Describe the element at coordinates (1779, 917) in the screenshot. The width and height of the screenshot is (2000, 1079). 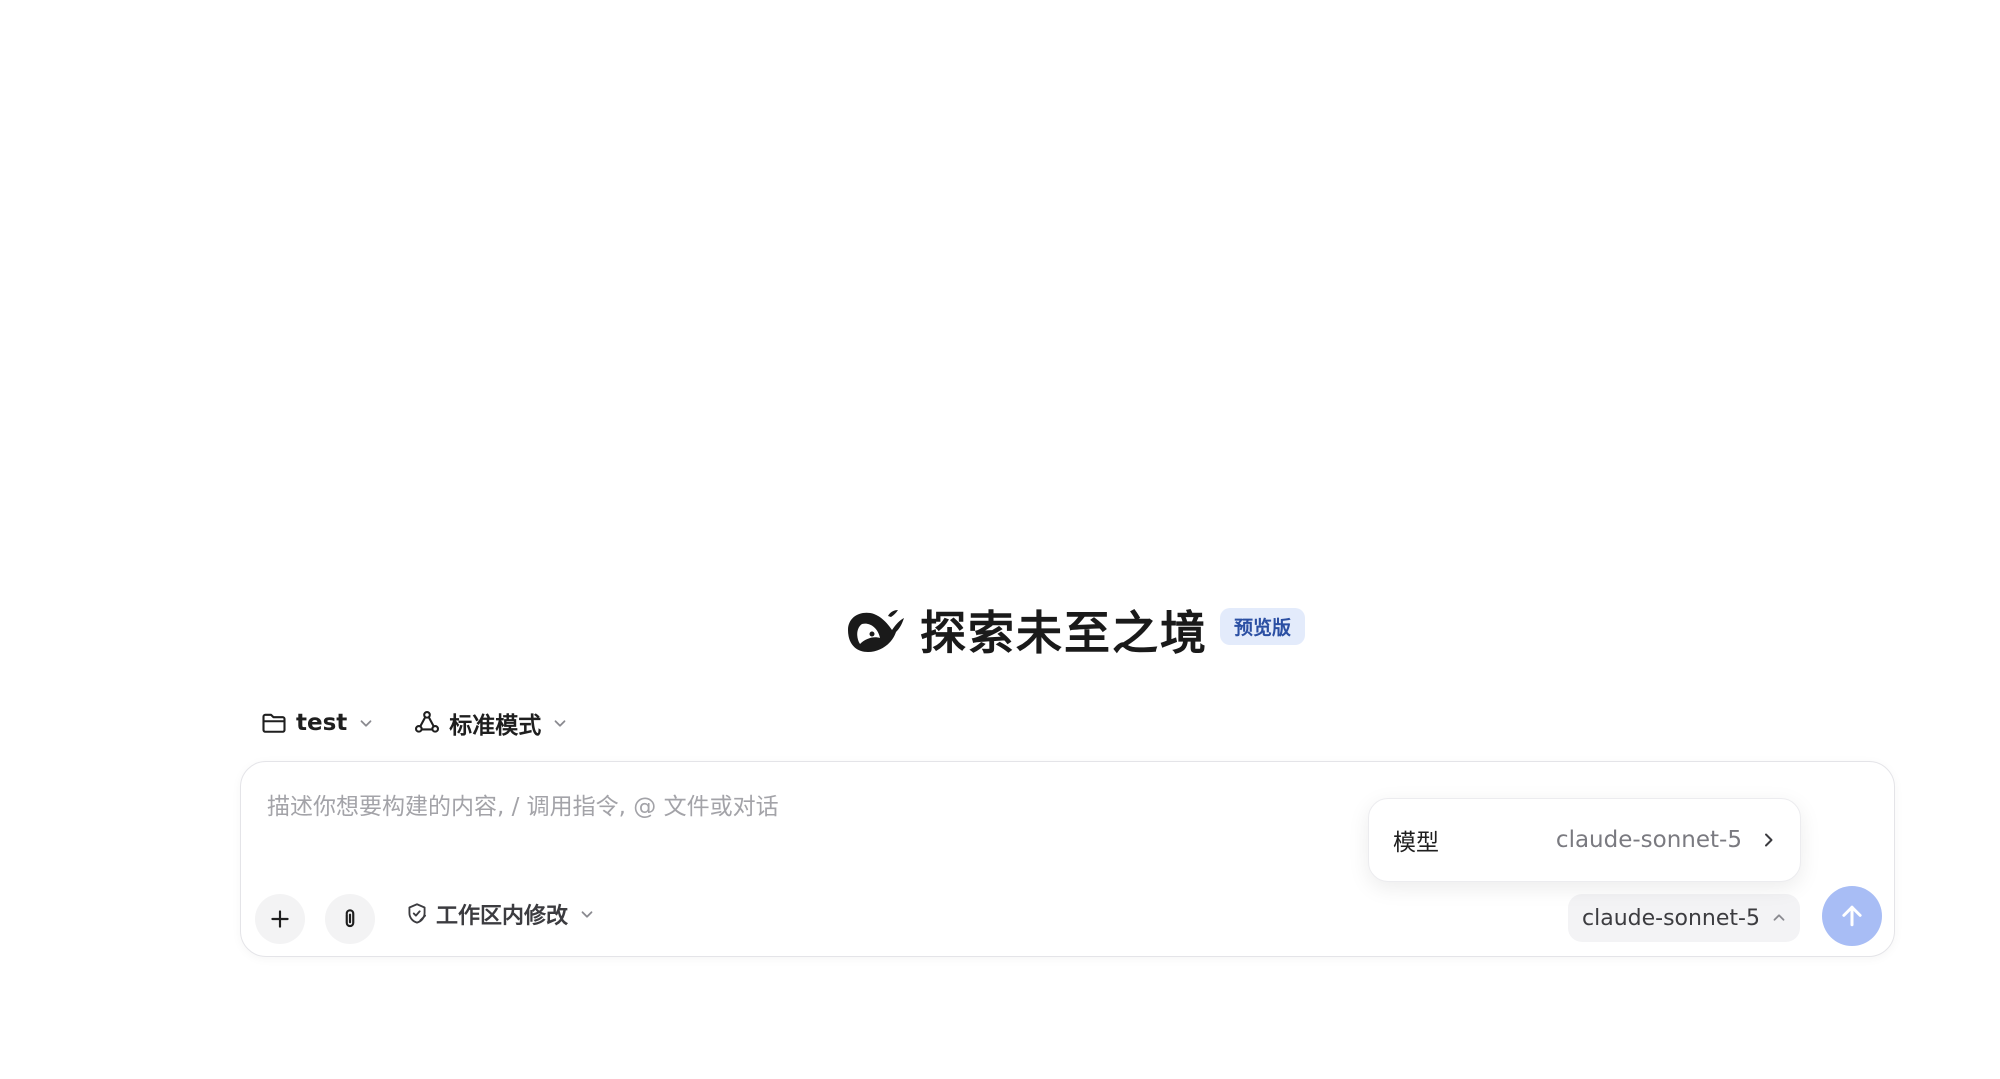
I see `chevron-up-icon` at that location.